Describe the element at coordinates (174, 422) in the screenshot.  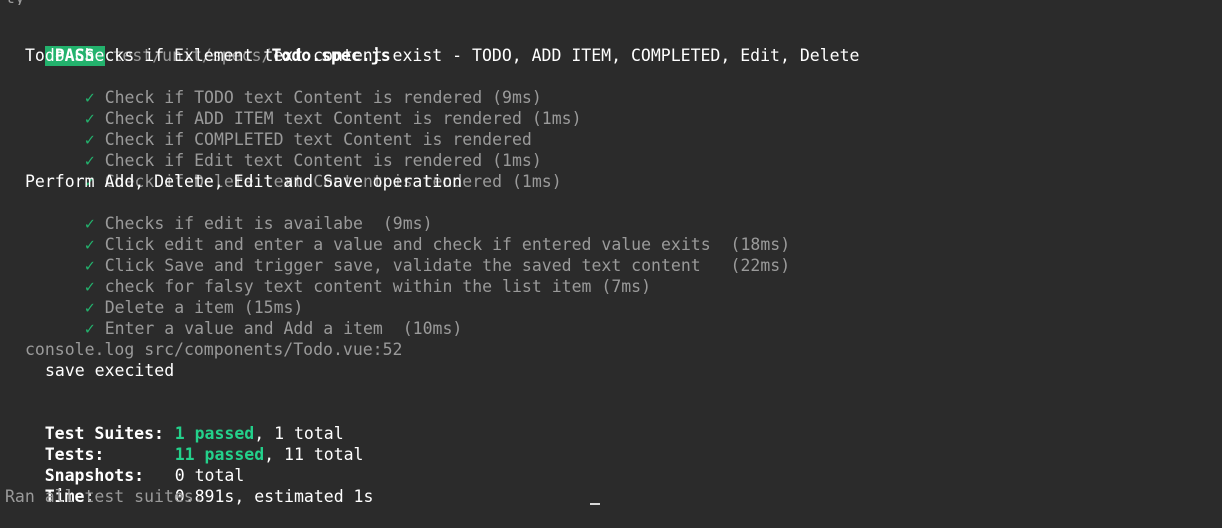
I see `summary-test-suites: Test Suites: 1 passed, 1 total` at that location.